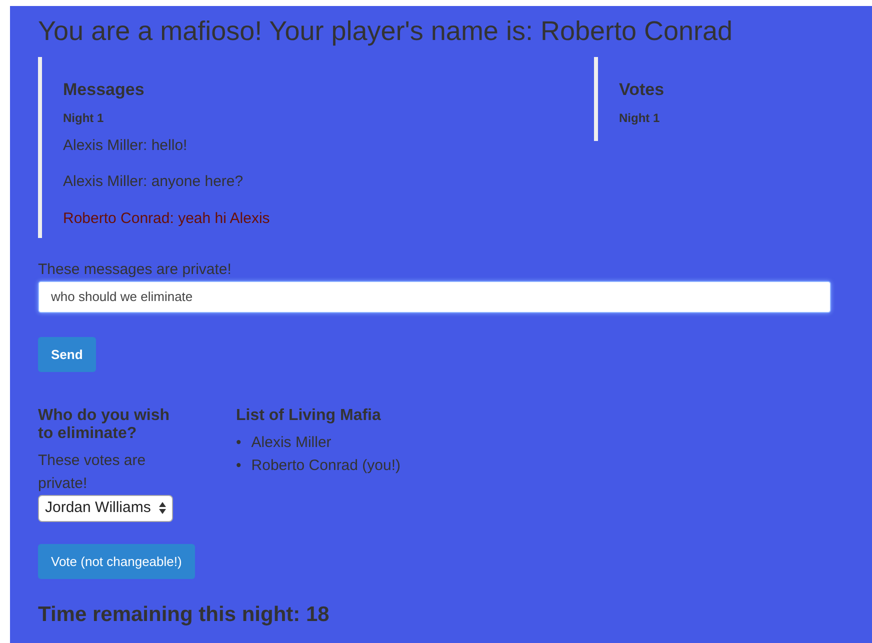  What do you see at coordinates (642, 90) in the screenshot?
I see `panel-heading: Votes` at bounding box center [642, 90].